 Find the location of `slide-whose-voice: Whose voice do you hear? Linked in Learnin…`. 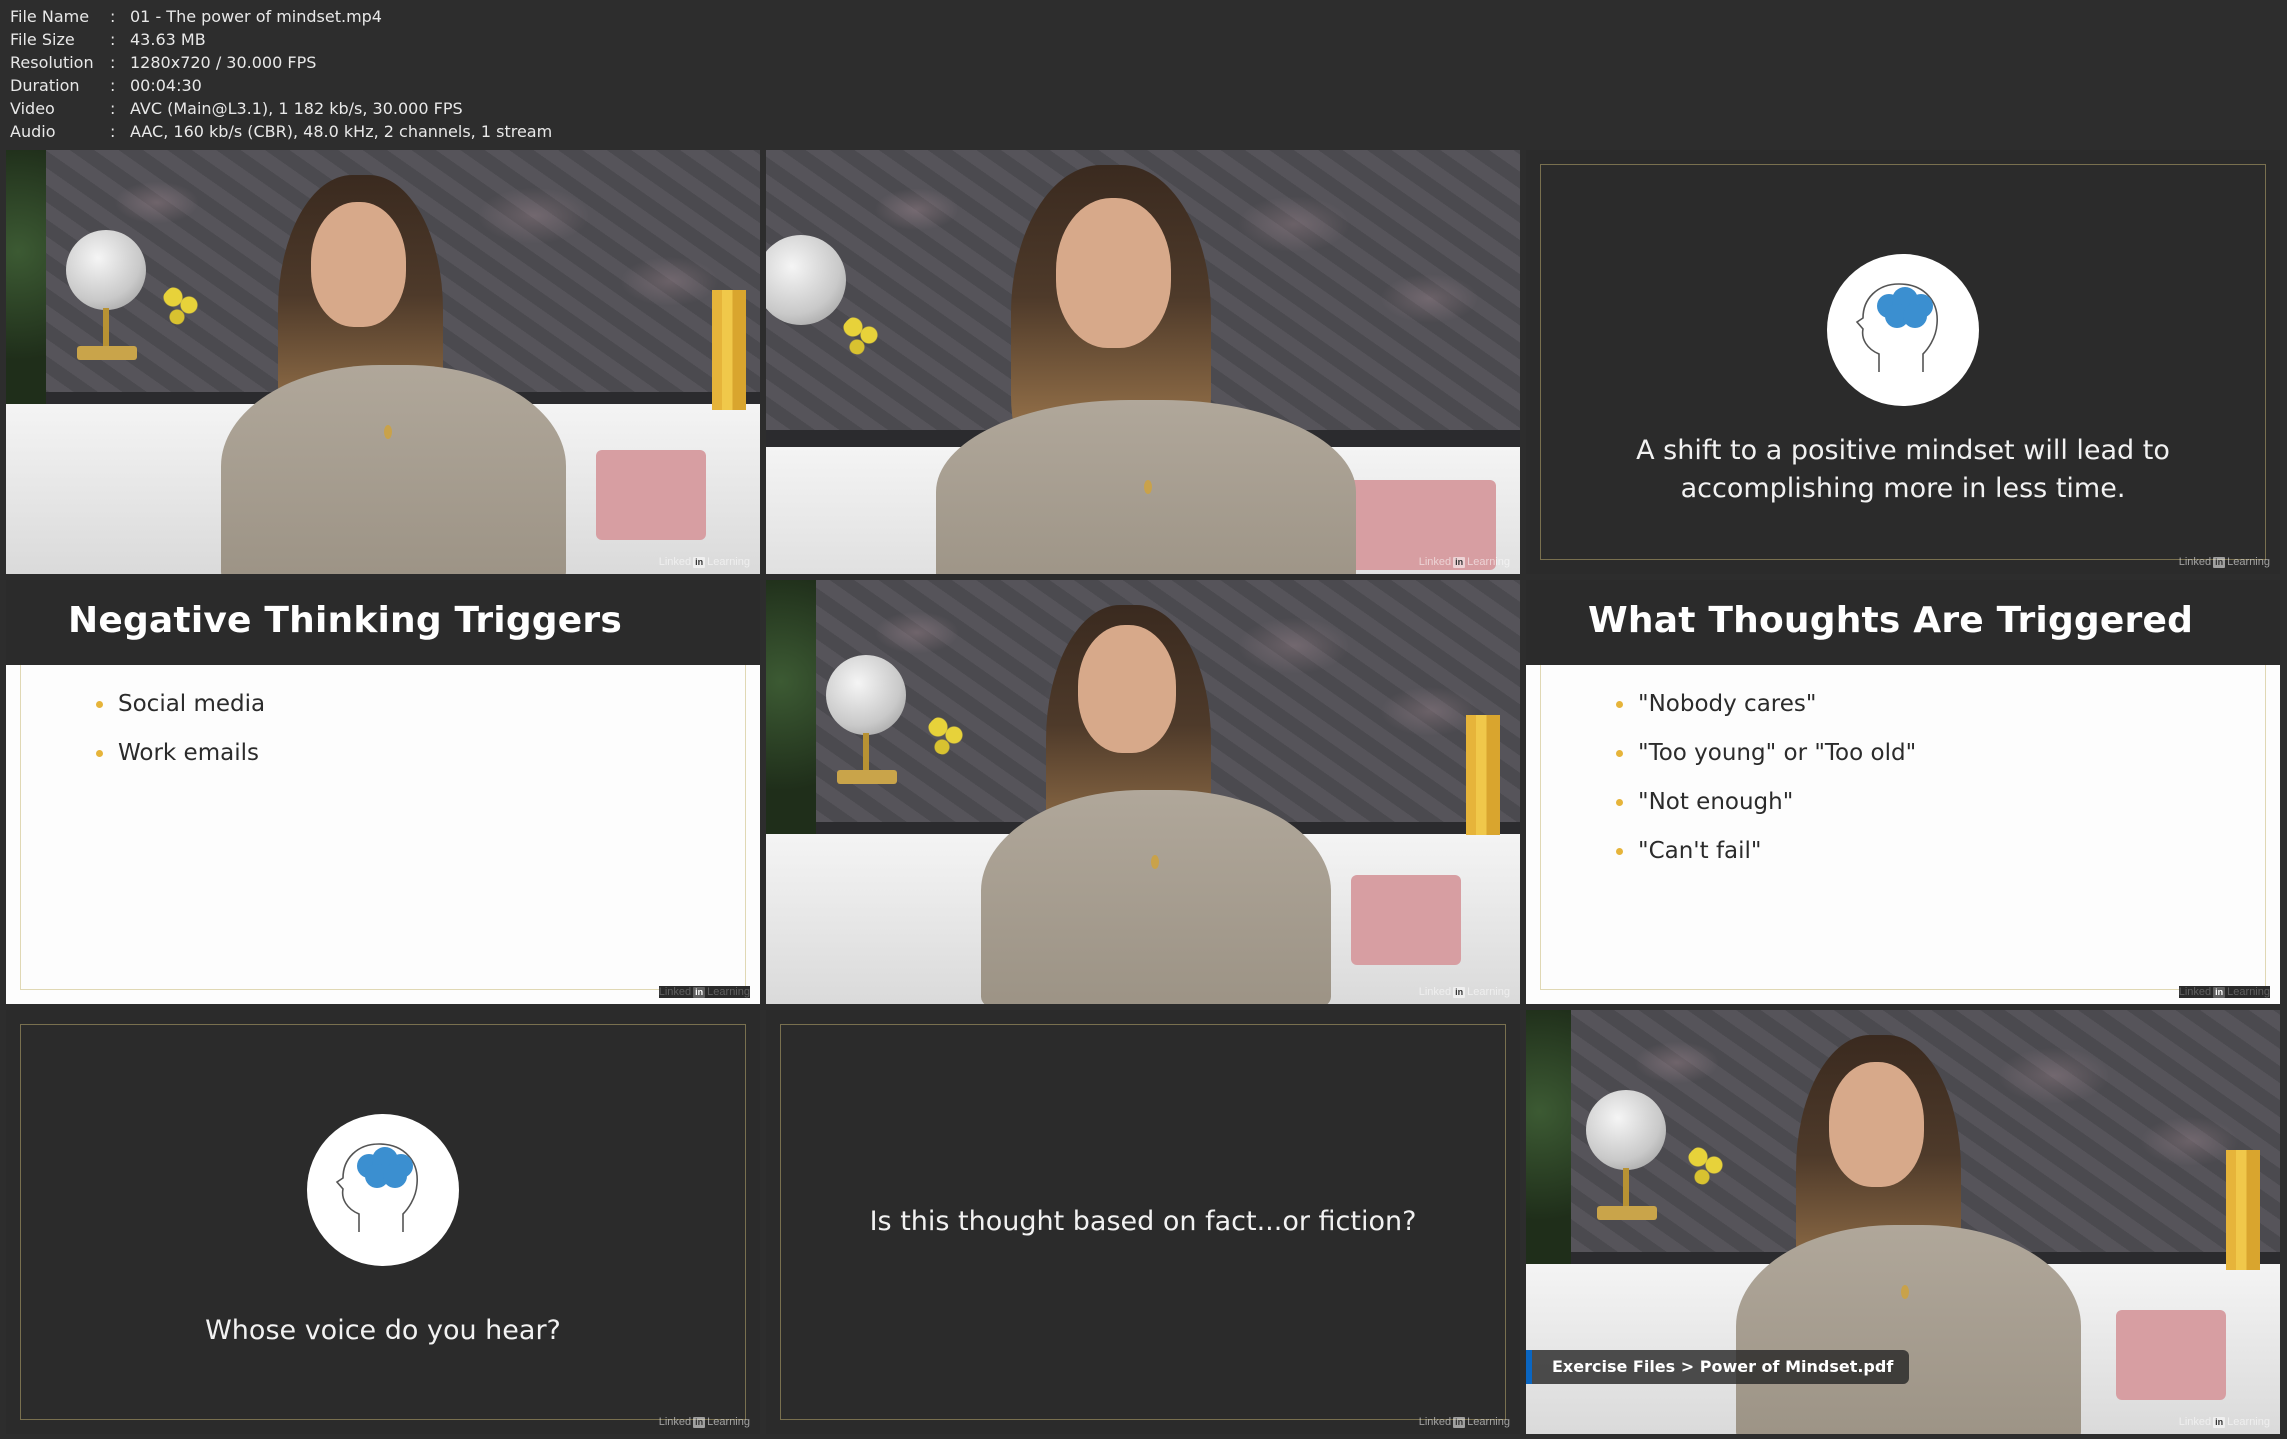

slide-whose-voice: Whose voice do you hear? Linked in Learnin… is located at coordinates (383, 1222).